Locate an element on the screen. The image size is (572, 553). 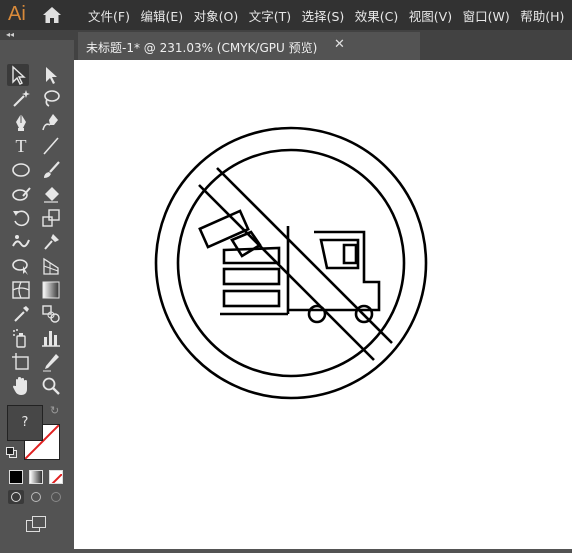
none-mode-icon is located at coordinates (56, 478).